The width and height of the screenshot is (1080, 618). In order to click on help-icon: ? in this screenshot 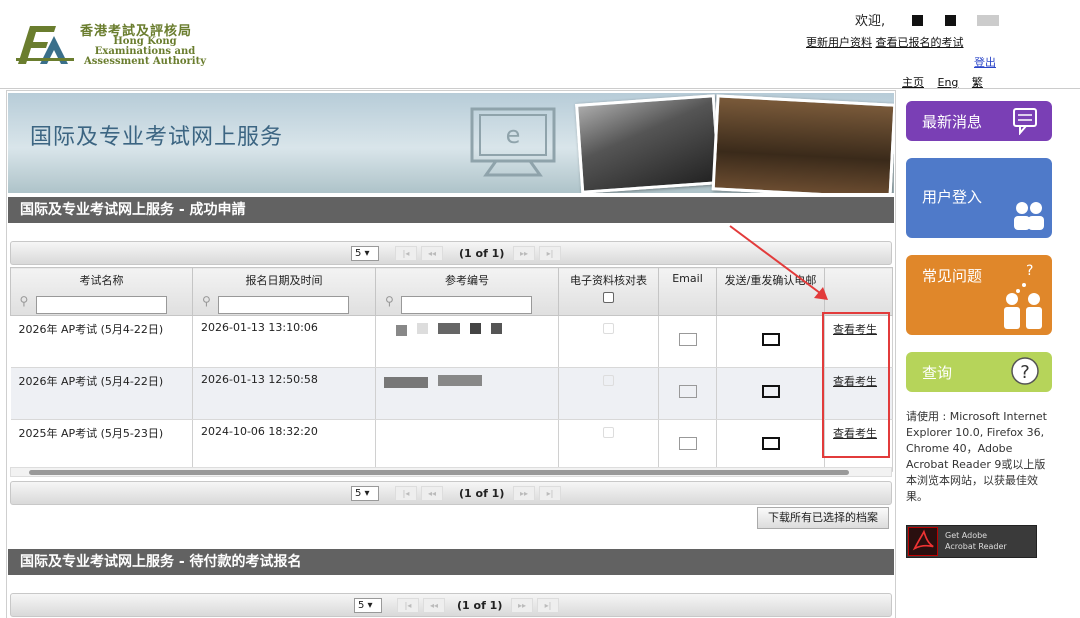, I will do `click(1025, 371)`.